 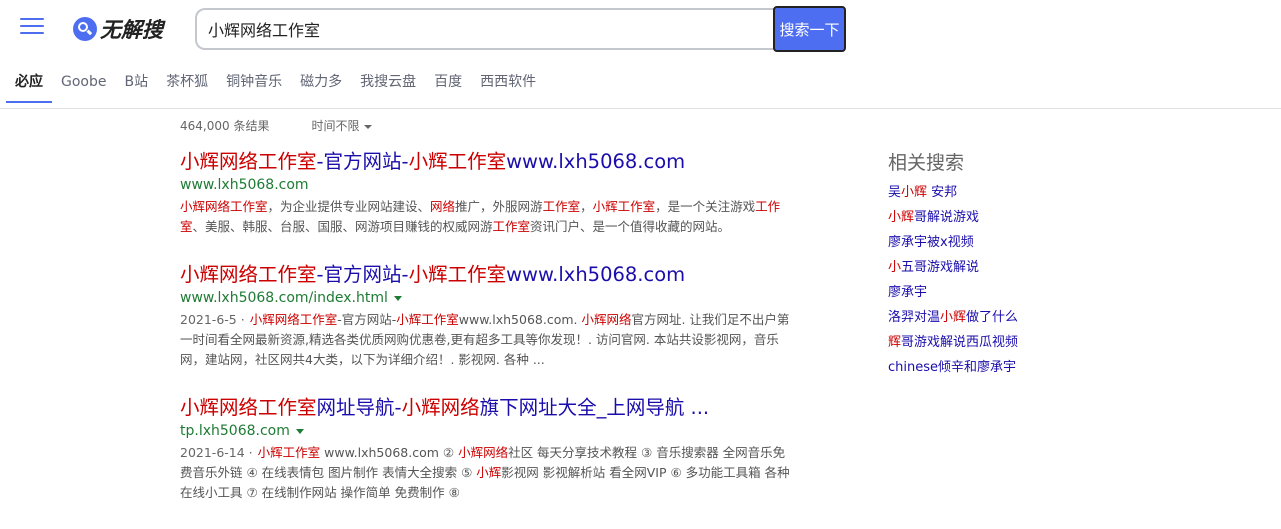 What do you see at coordinates (926, 163) in the screenshot?
I see `related-title: 相关搜索` at bounding box center [926, 163].